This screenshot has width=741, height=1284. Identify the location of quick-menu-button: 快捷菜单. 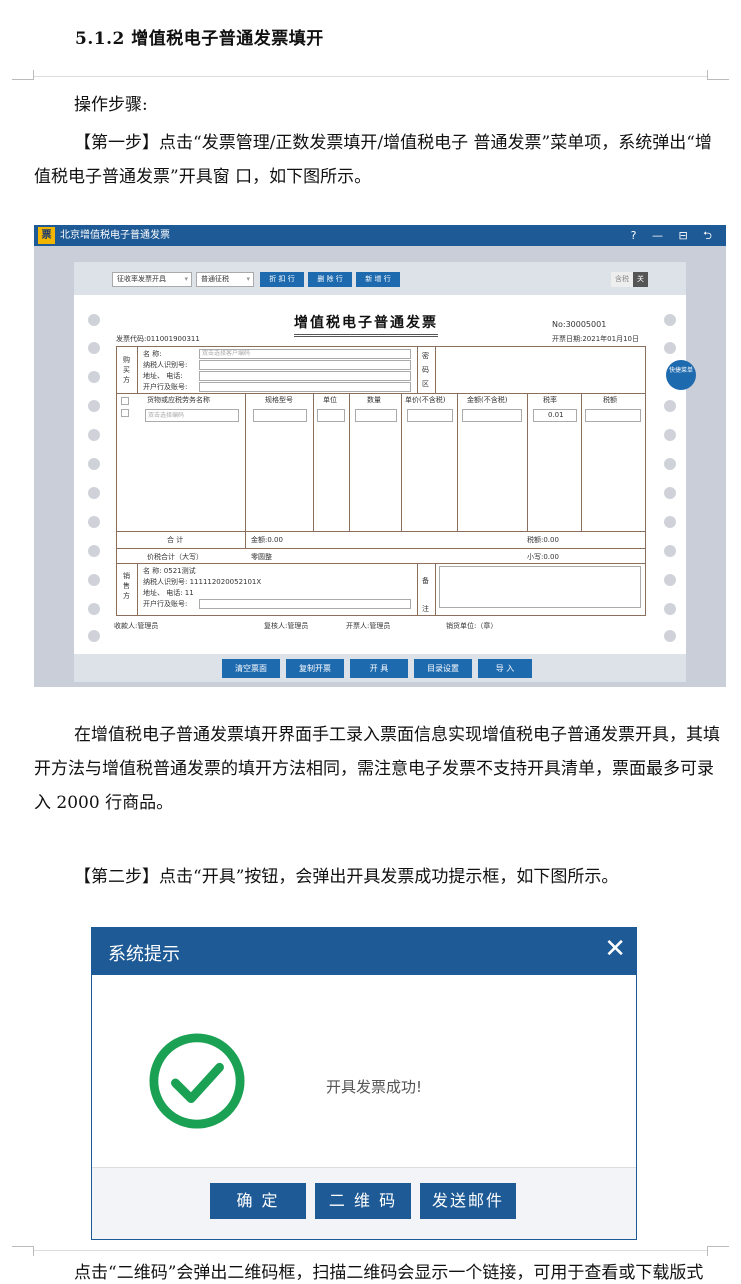
(681, 375).